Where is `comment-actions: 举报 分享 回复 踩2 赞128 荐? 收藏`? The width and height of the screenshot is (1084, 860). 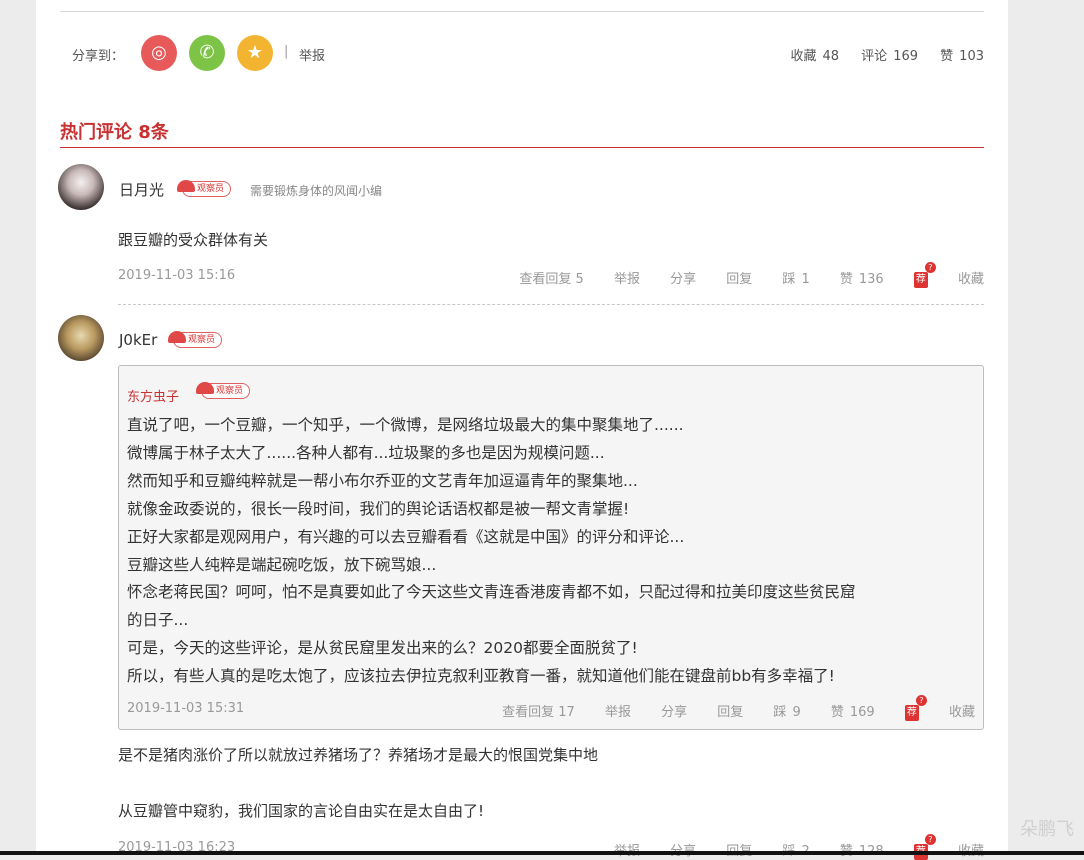 comment-actions: 举报 分享 回复 踩2 赞128 荐? 收藏 is located at coordinates (786, 846).